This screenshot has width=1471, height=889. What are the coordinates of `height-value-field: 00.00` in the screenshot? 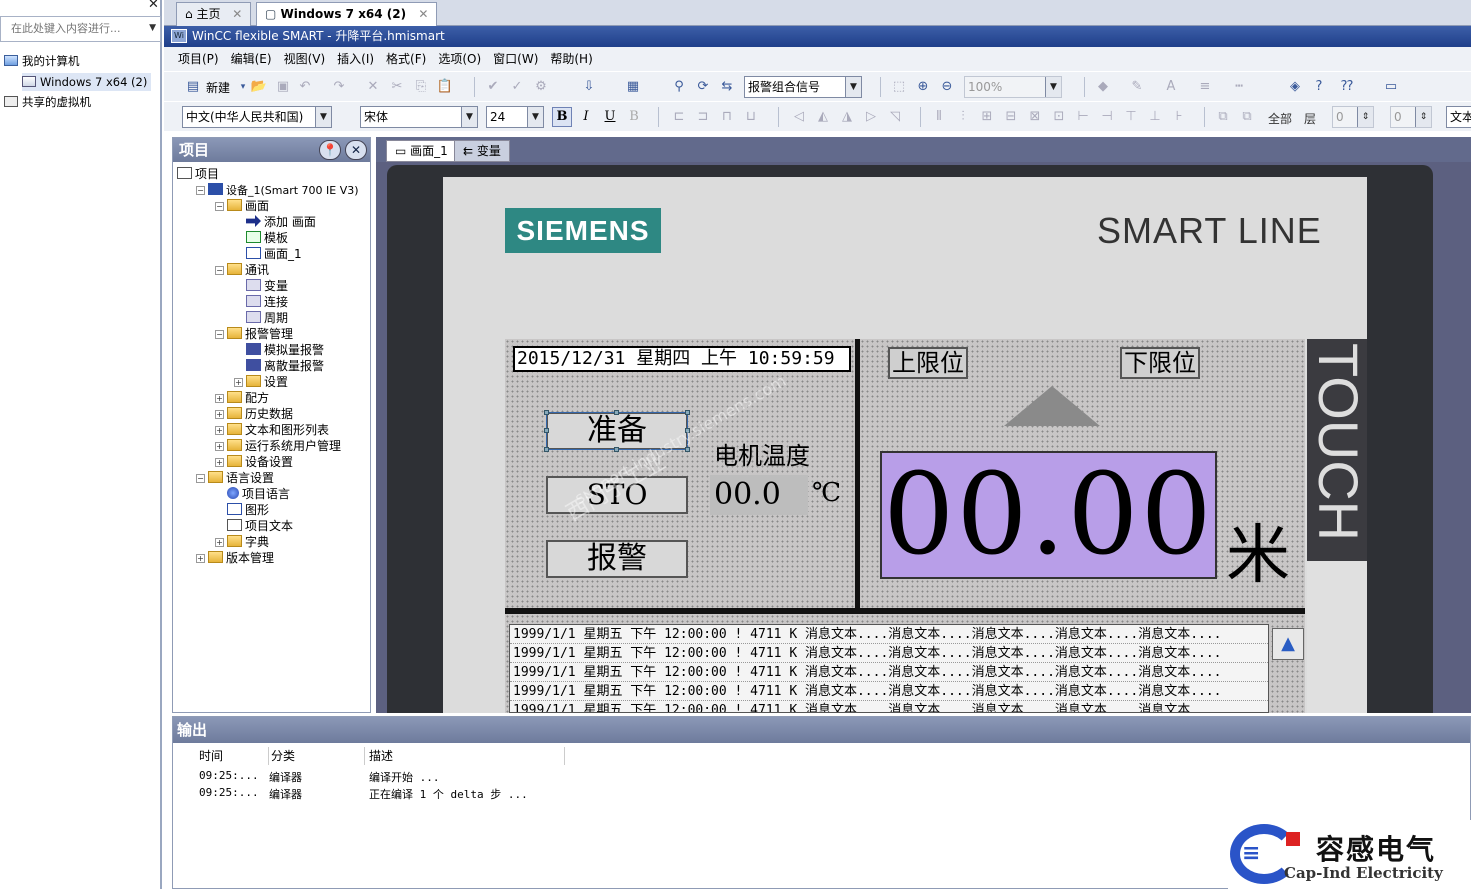 It's located at (1048, 515).